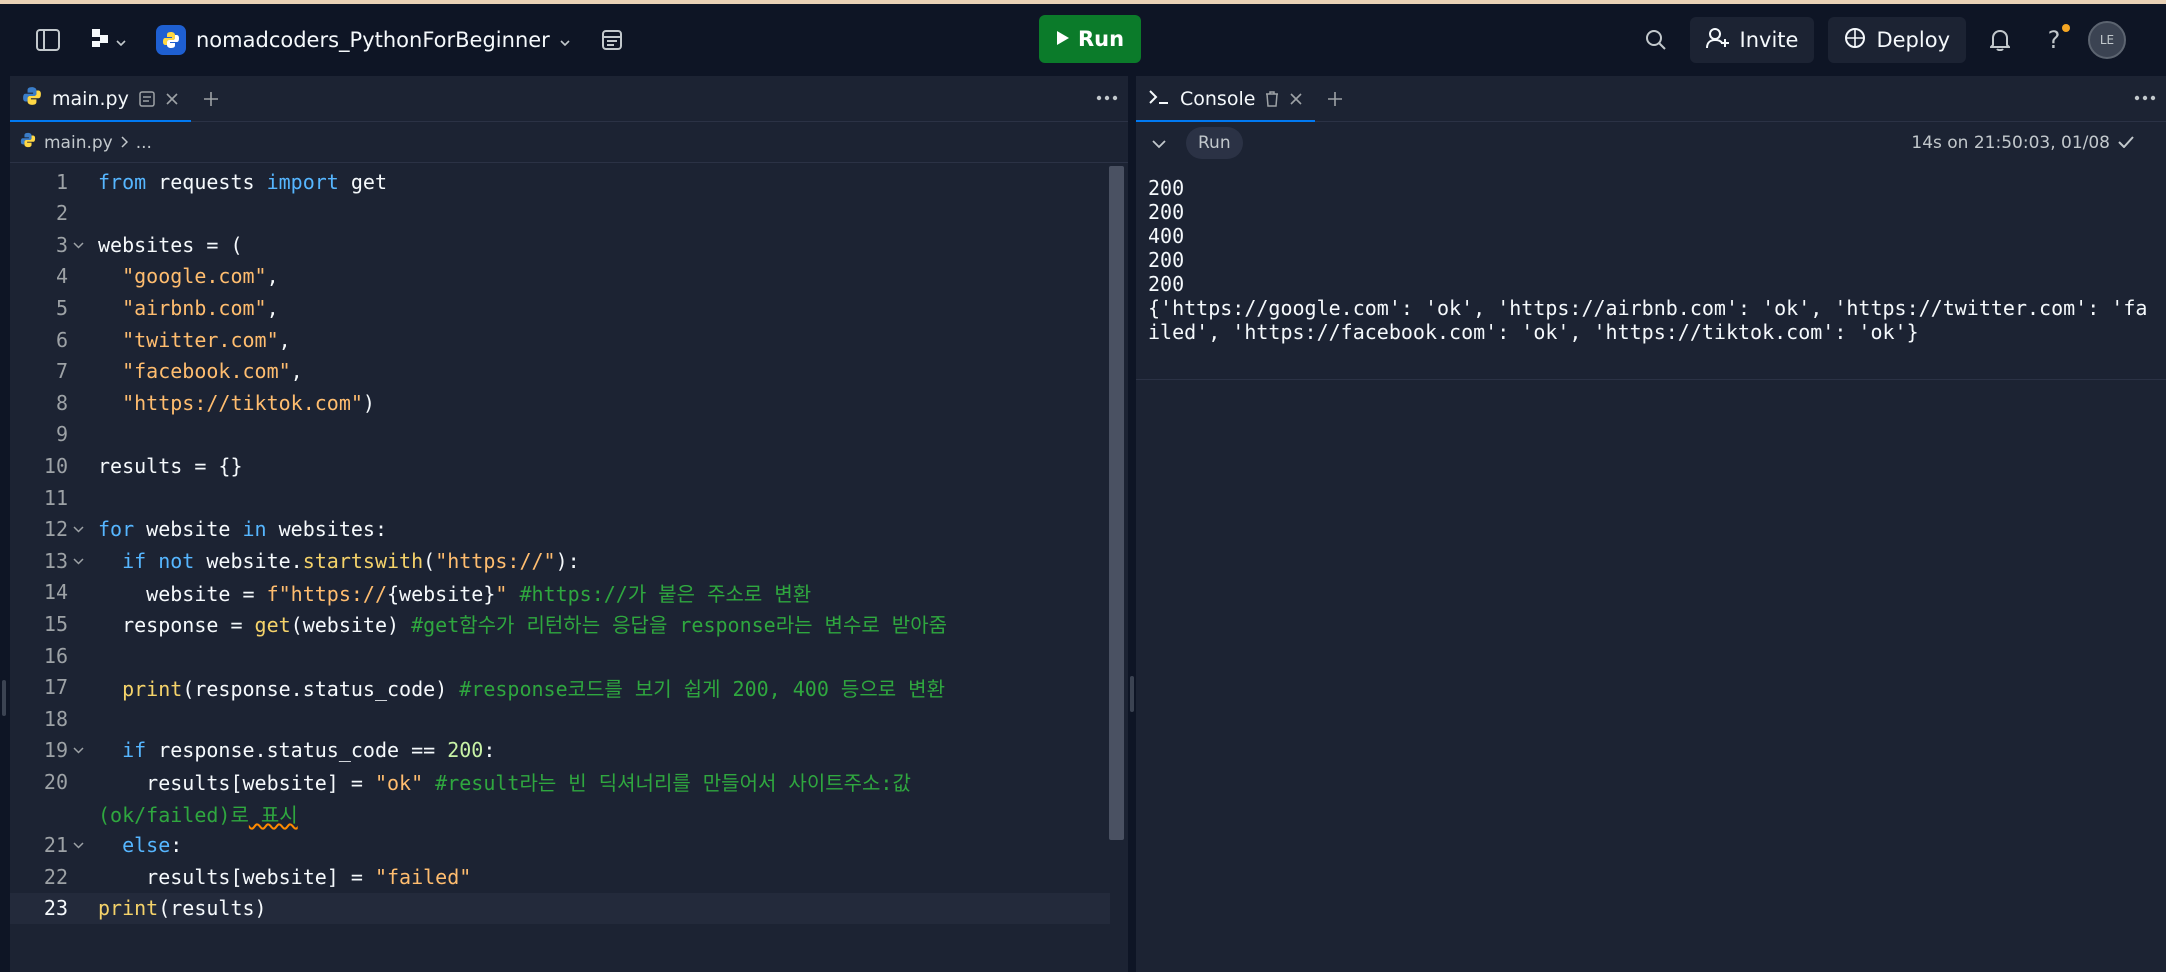 This screenshot has width=2166, height=972. I want to click on breadcrumb-file: main.py, so click(78, 143).